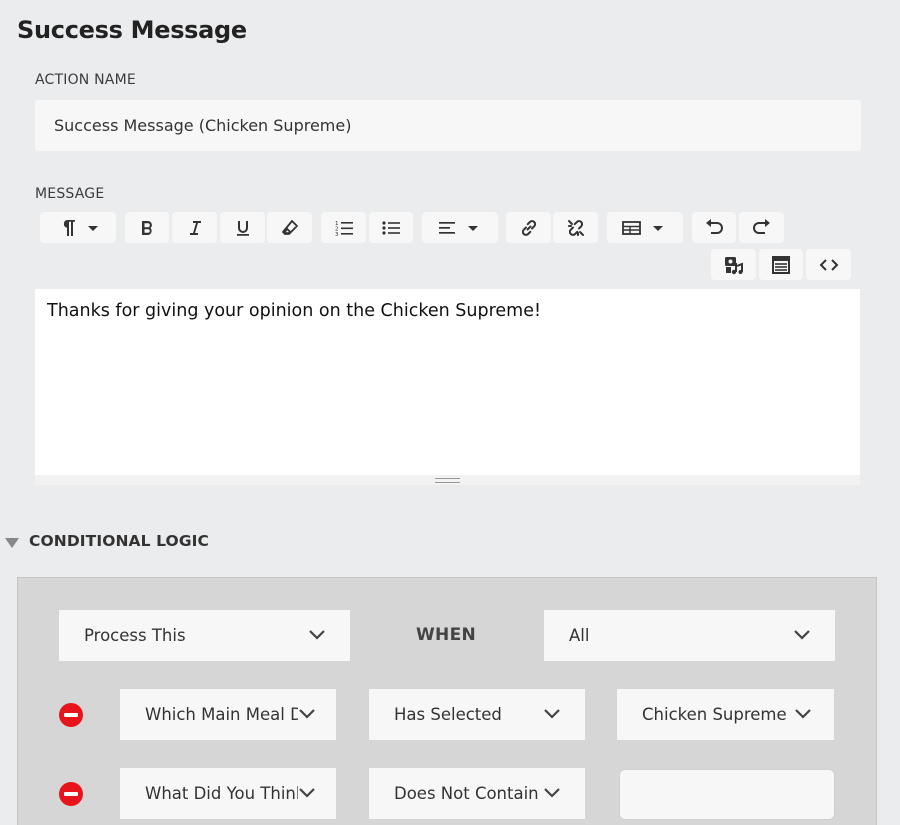 Image resolution: width=900 pixels, height=825 pixels. I want to click on action-name-label: ACTION NAME, so click(85, 80).